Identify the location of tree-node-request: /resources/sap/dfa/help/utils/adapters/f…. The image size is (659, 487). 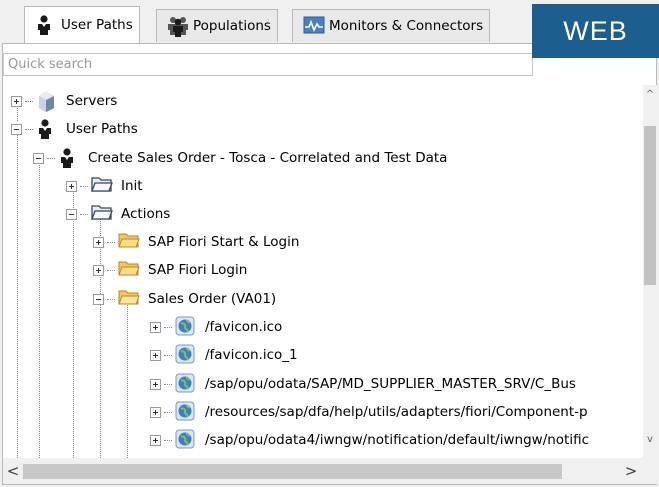
(369, 412).